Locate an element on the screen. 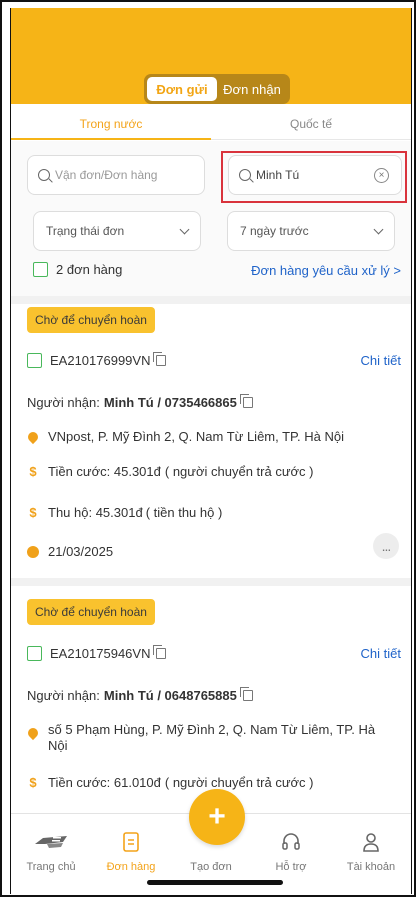 This screenshot has height=897, width=416. highlight-box is located at coordinates (314, 177).